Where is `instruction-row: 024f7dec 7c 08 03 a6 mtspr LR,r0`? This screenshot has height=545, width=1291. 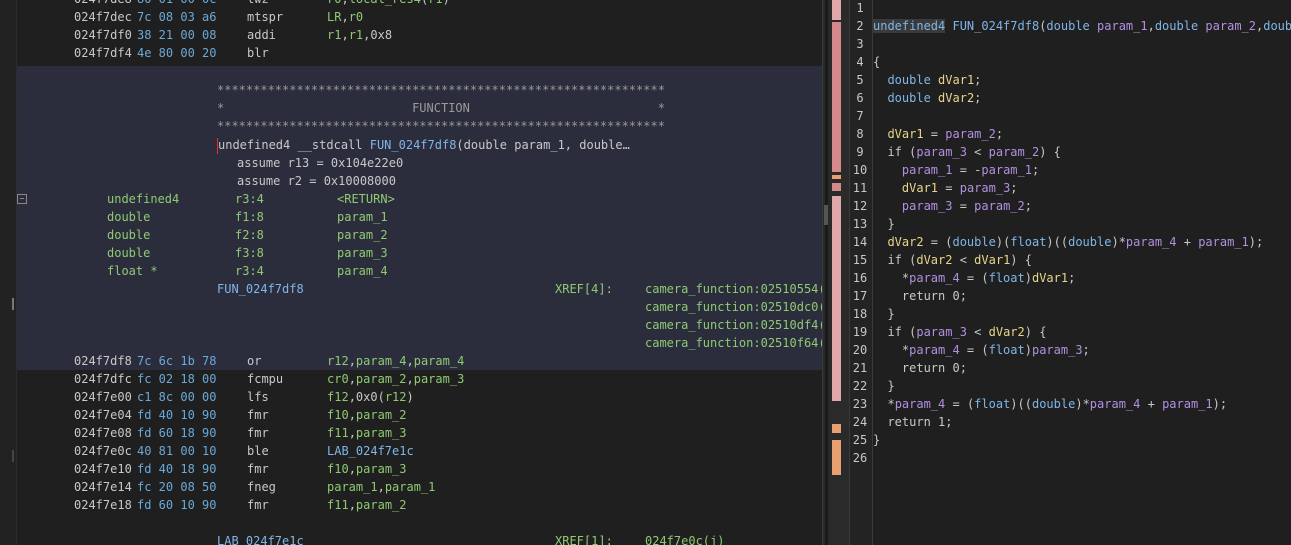 instruction-row: 024f7dec 7c 08 03 a6 mtspr LR,r0 is located at coordinates (444, 17).